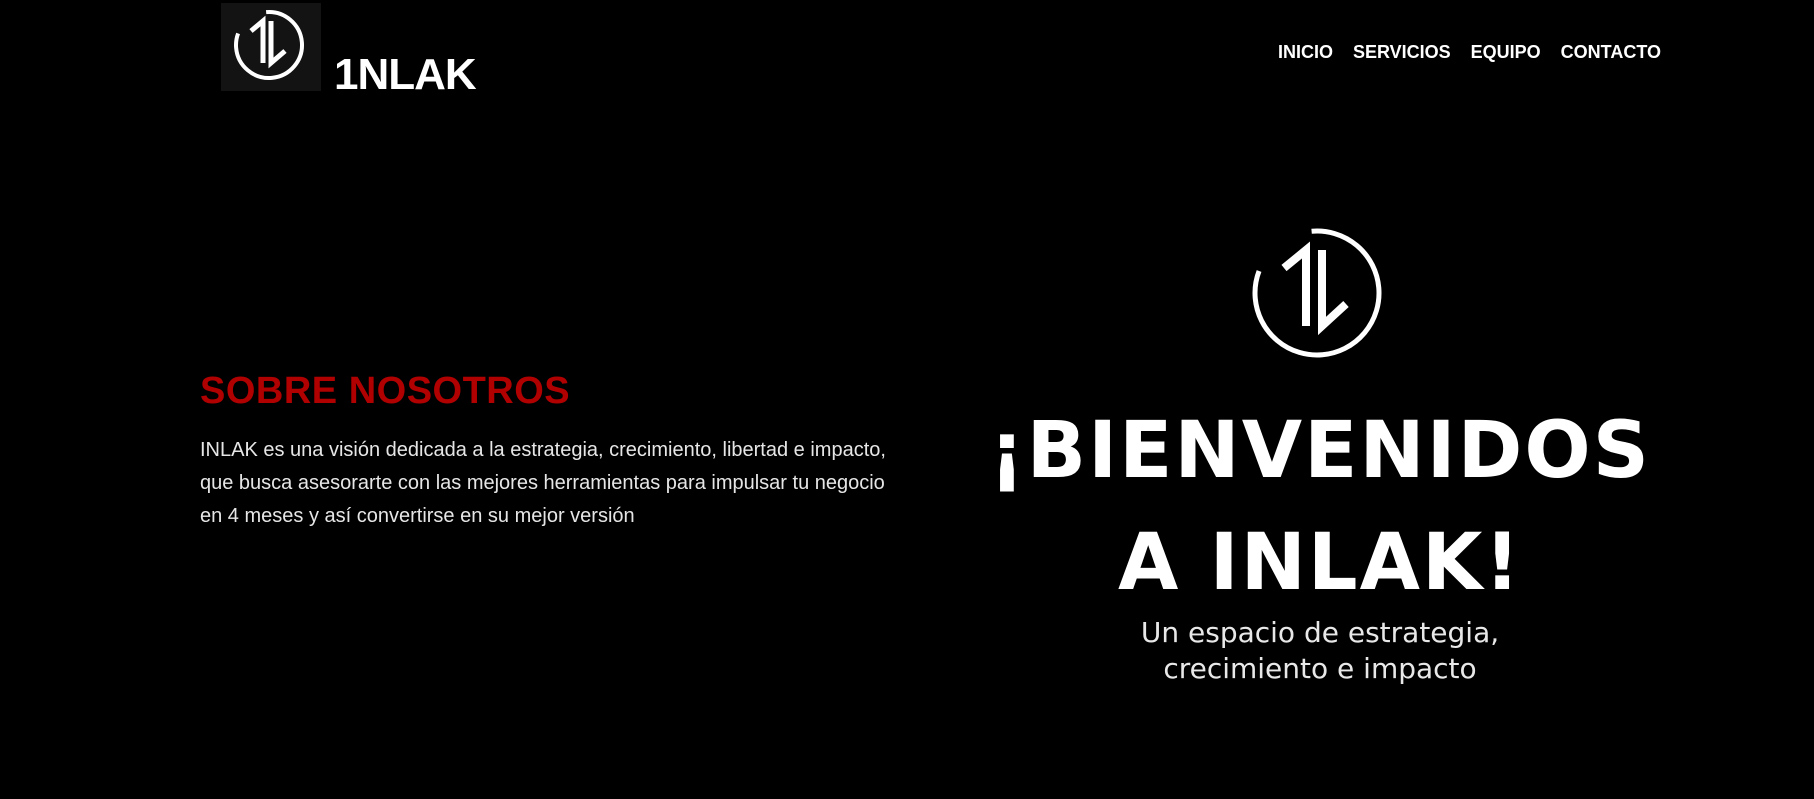 The height and width of the screenshot is (799, 1814). I want to click on nav-link-equipo: EQUIPO, so click(1506, 52).